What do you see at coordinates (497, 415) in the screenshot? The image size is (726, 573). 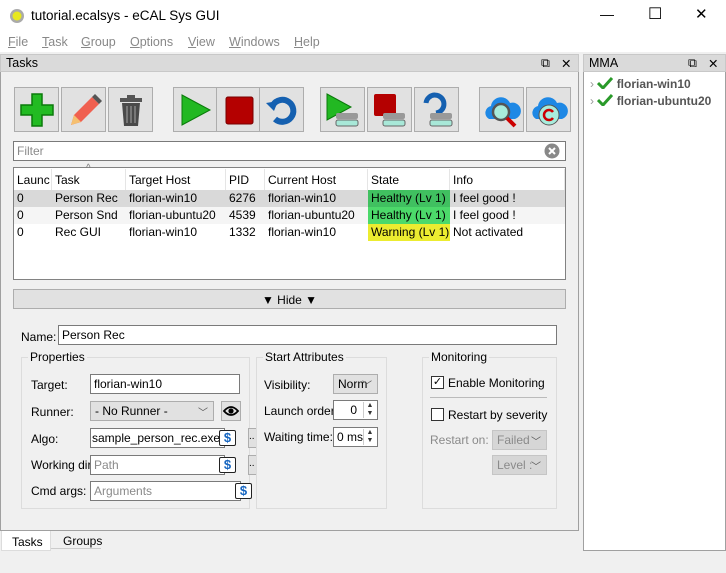 I see `restart-severity-label: Restart by severity` at bounding box center [497, 415].